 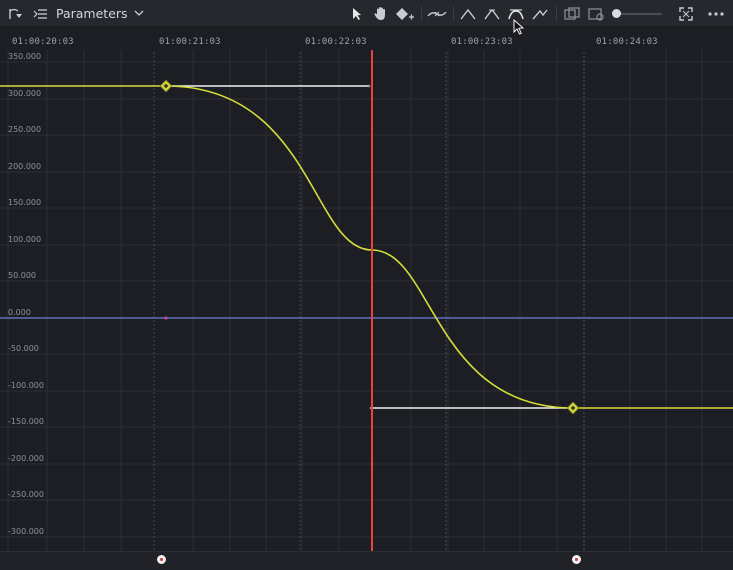 I want to click on timecode-label: 01:00:22:03, so click(x=336, y=42).